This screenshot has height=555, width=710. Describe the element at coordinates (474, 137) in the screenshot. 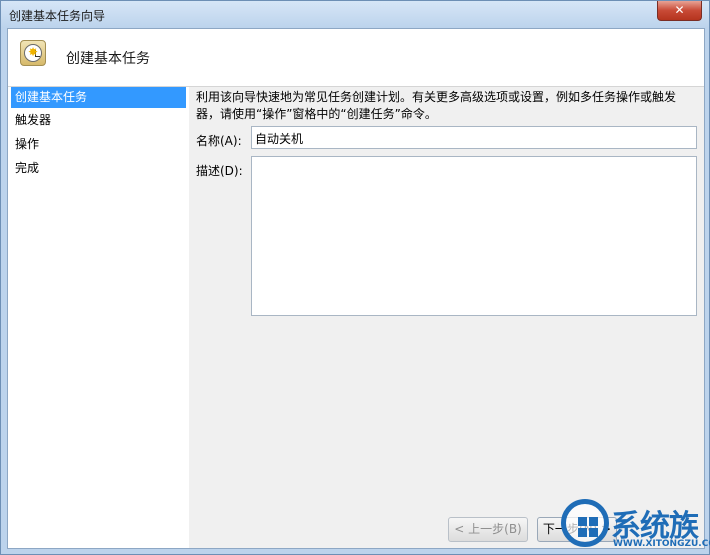

I see `name-input: 自动关机` at that location.